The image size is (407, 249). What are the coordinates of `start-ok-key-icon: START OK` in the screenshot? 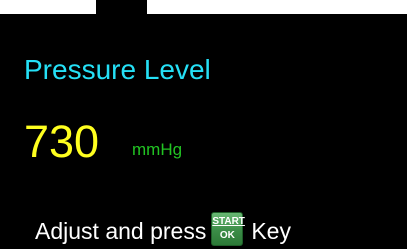 It's located at (228, 229).